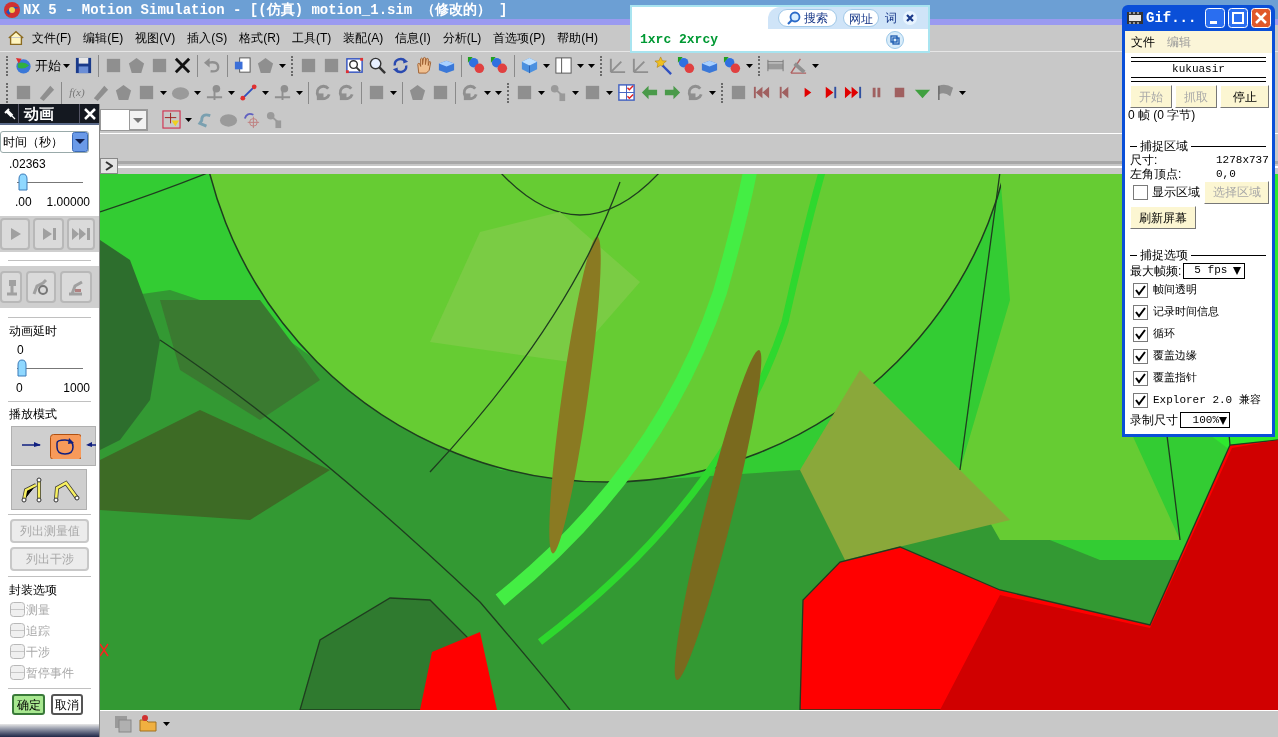 The width and height of the screenshot is (1278, 737). Describe the element at coordinates (103, 38) in the screenshot. I see `menu-item: 编辑(E)` at that location.